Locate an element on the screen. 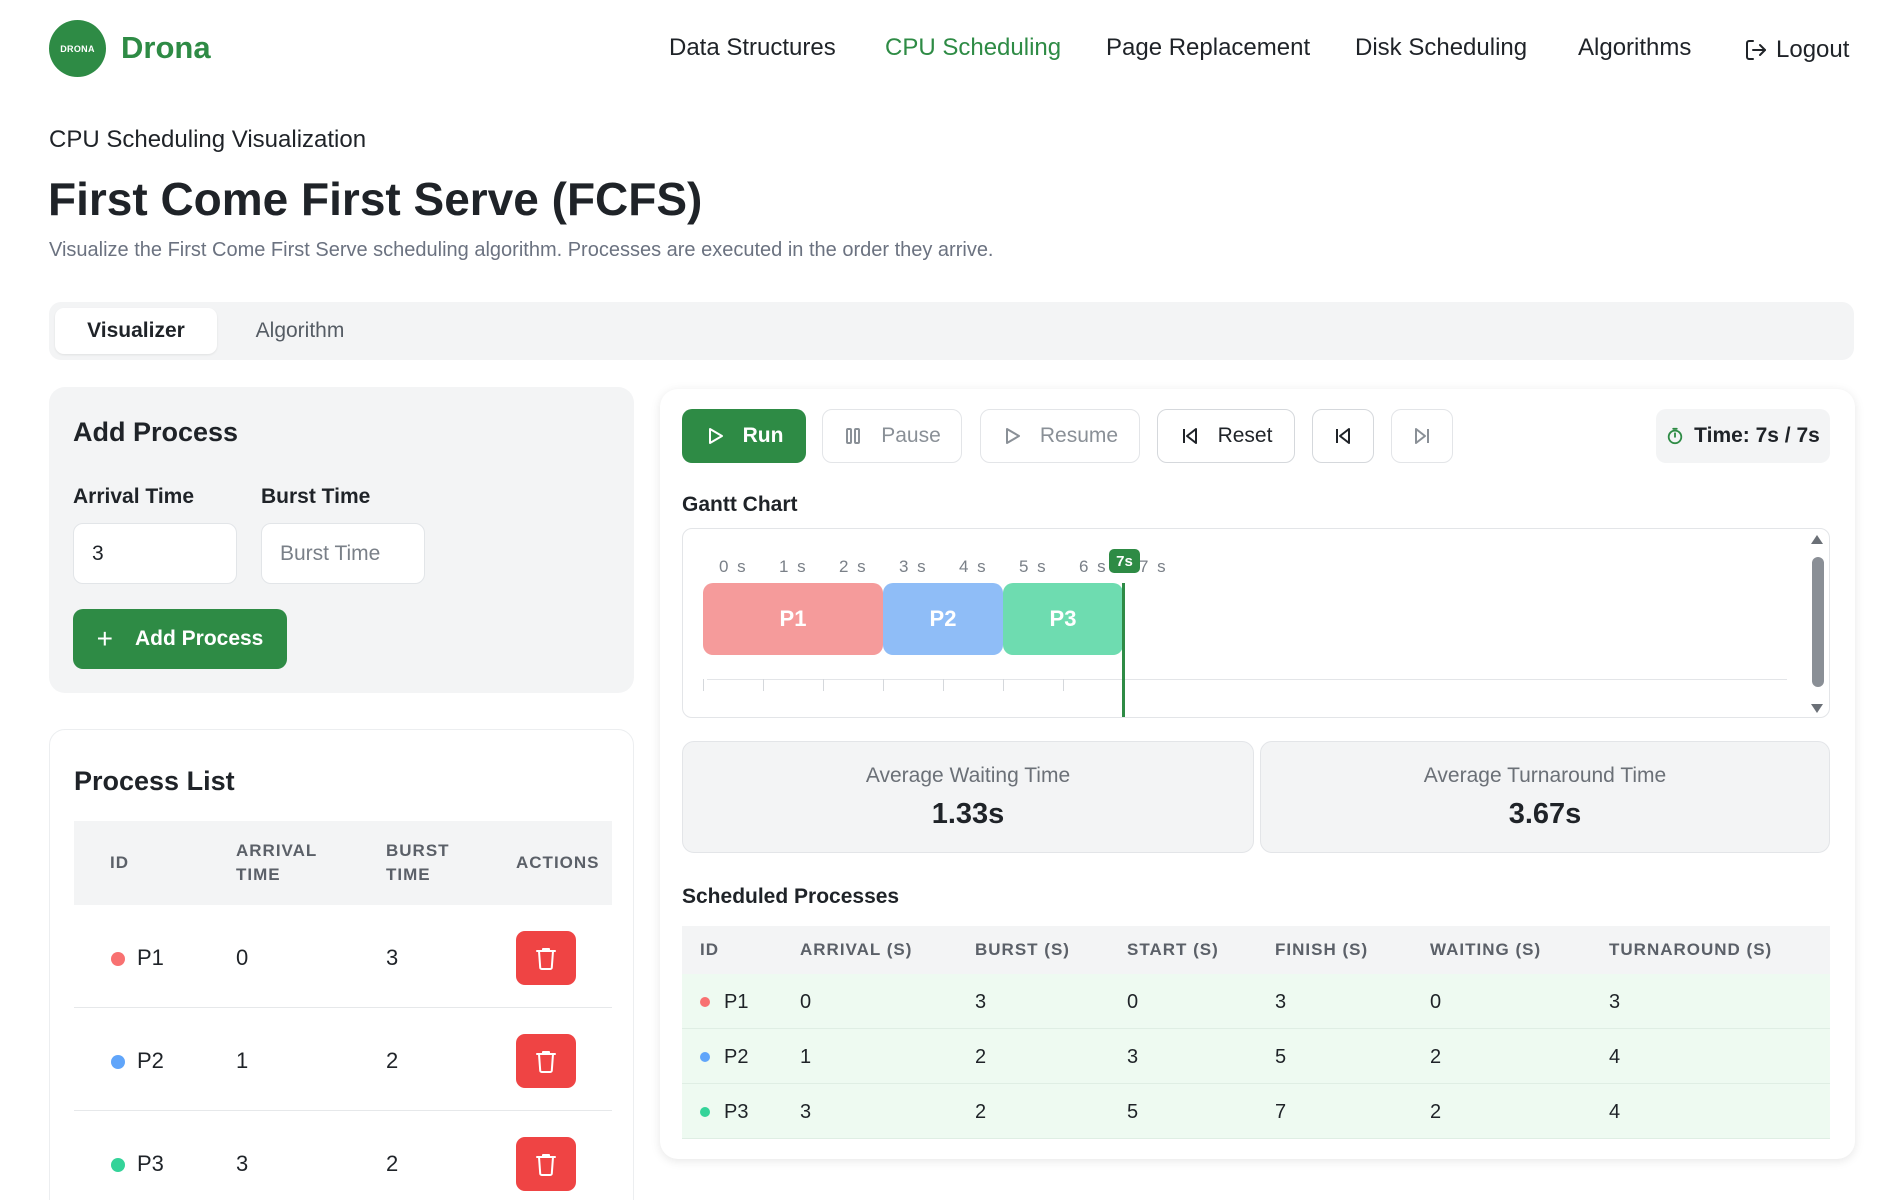 Image resolution: width=1893 pixels, height=1200 pixels. process-row: P2 1 2 is located at coordinates (343, 1059).